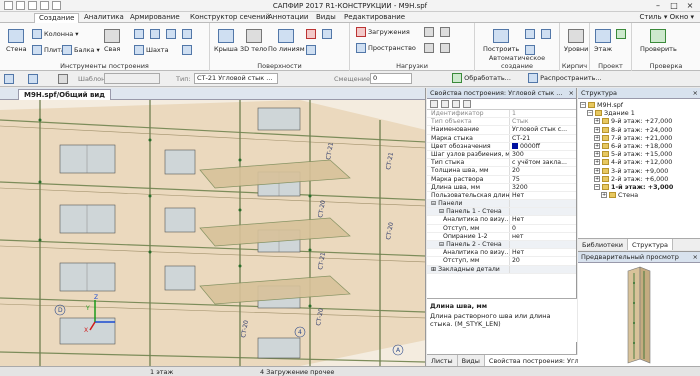  Describe the element at coordinates (501, 245) in the screenshot. I see `property-row: ⊟ Панель 2 - Стена` at that location.